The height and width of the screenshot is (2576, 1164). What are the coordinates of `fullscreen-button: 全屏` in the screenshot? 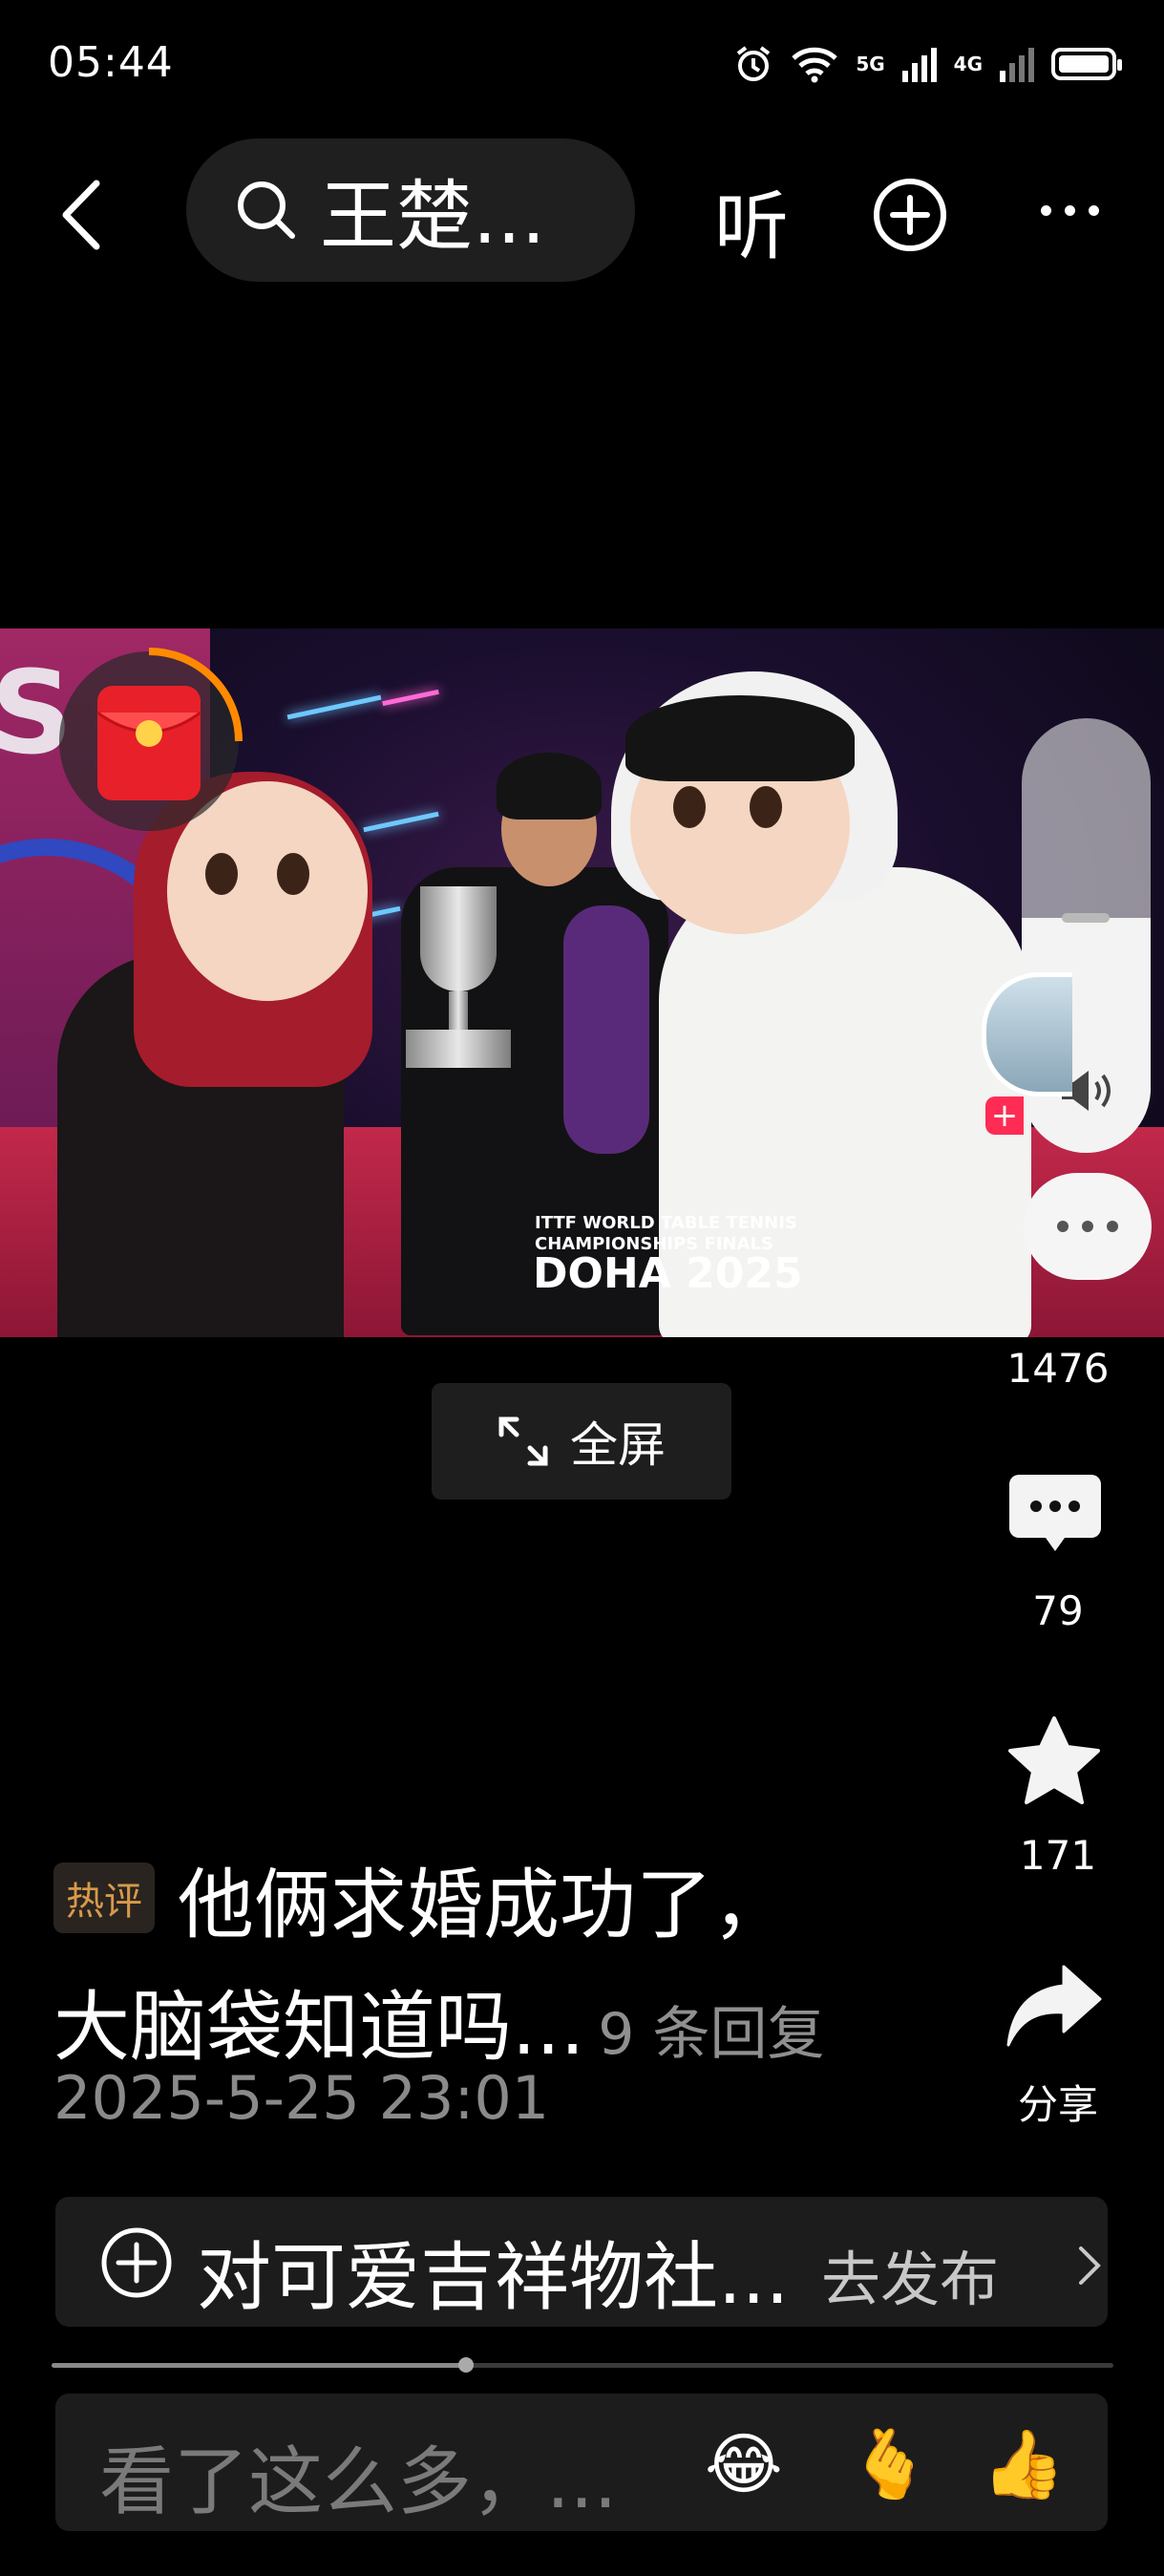 It's located at (581, 1441).